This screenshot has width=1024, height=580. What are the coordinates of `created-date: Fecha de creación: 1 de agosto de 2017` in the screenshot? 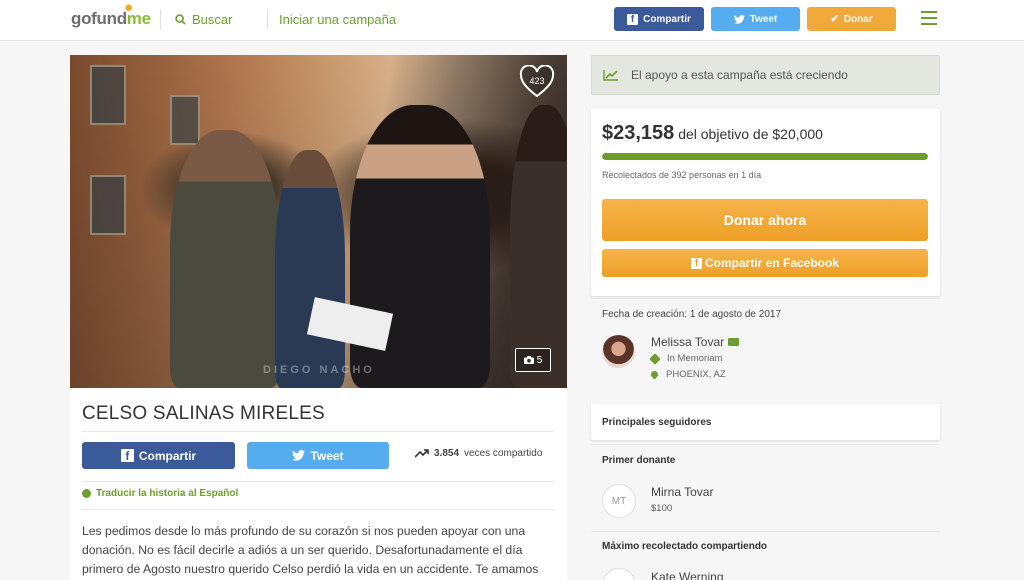 It's located at (692, 314).